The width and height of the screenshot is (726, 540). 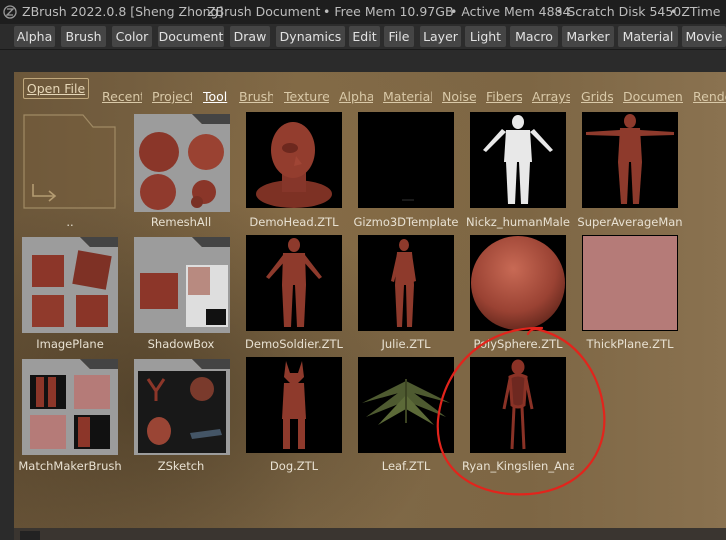 What do you see at coordinates (648, 36) in the screenshot?
I see `menu-material: Material` at bounding box center [648, 36].